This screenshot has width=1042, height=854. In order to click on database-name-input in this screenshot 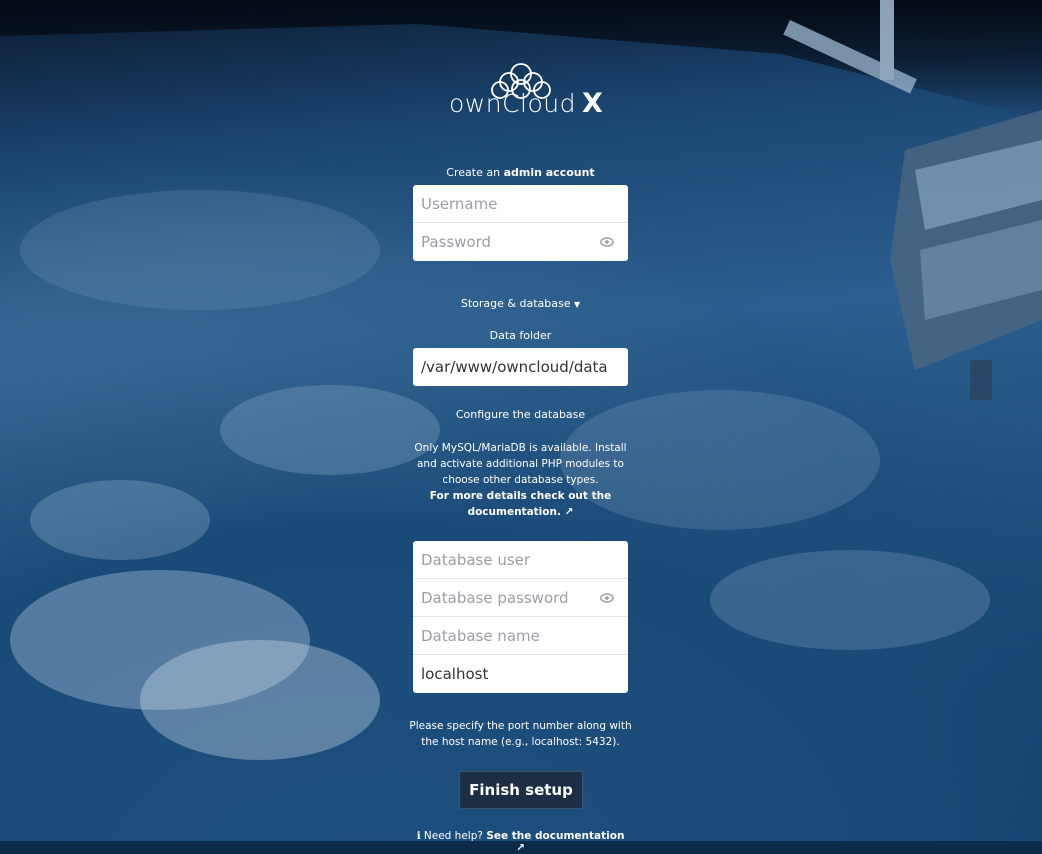, I will do `click(520, 635)`.